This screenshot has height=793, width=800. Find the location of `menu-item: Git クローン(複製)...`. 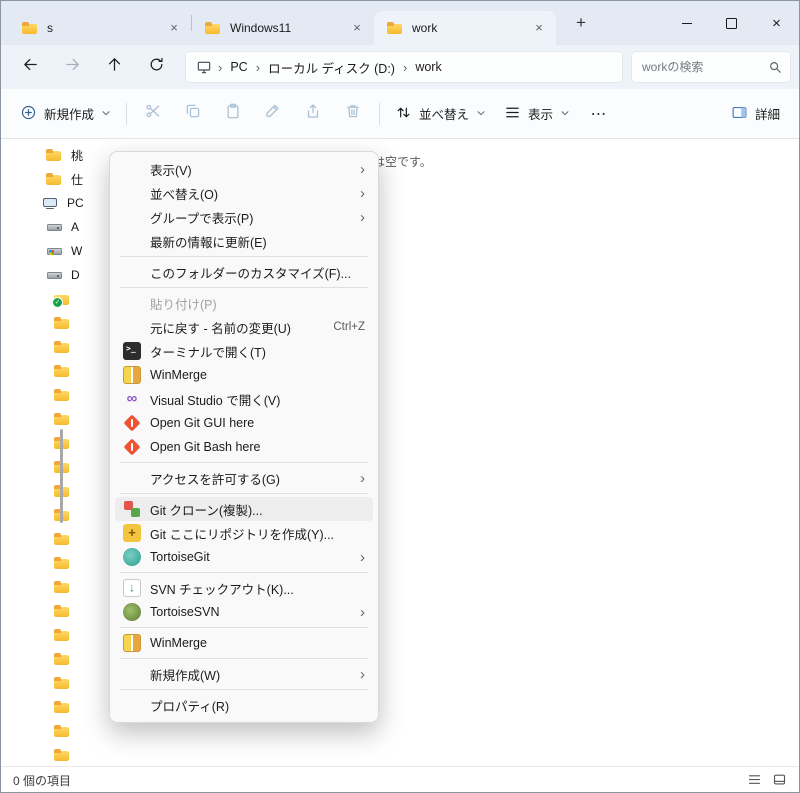

menu-item: Git クローン(複製)... is located at coordinates (244, 509).